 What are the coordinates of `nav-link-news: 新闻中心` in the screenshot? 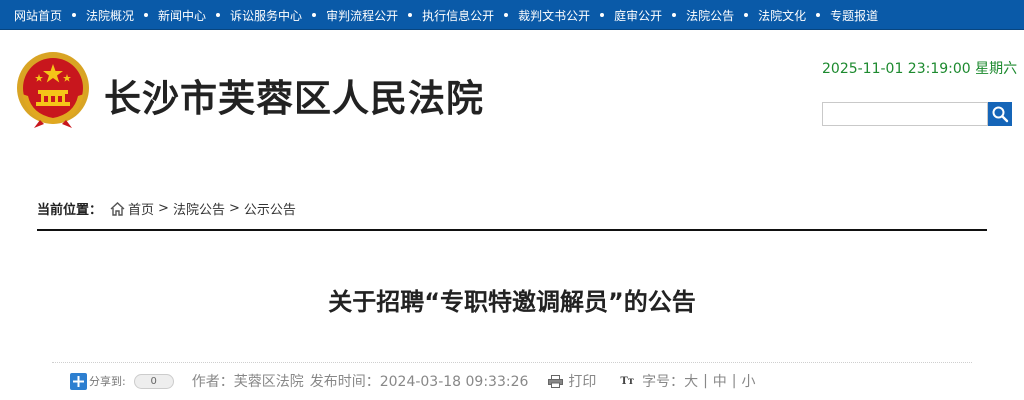 It's located at (182, 15).